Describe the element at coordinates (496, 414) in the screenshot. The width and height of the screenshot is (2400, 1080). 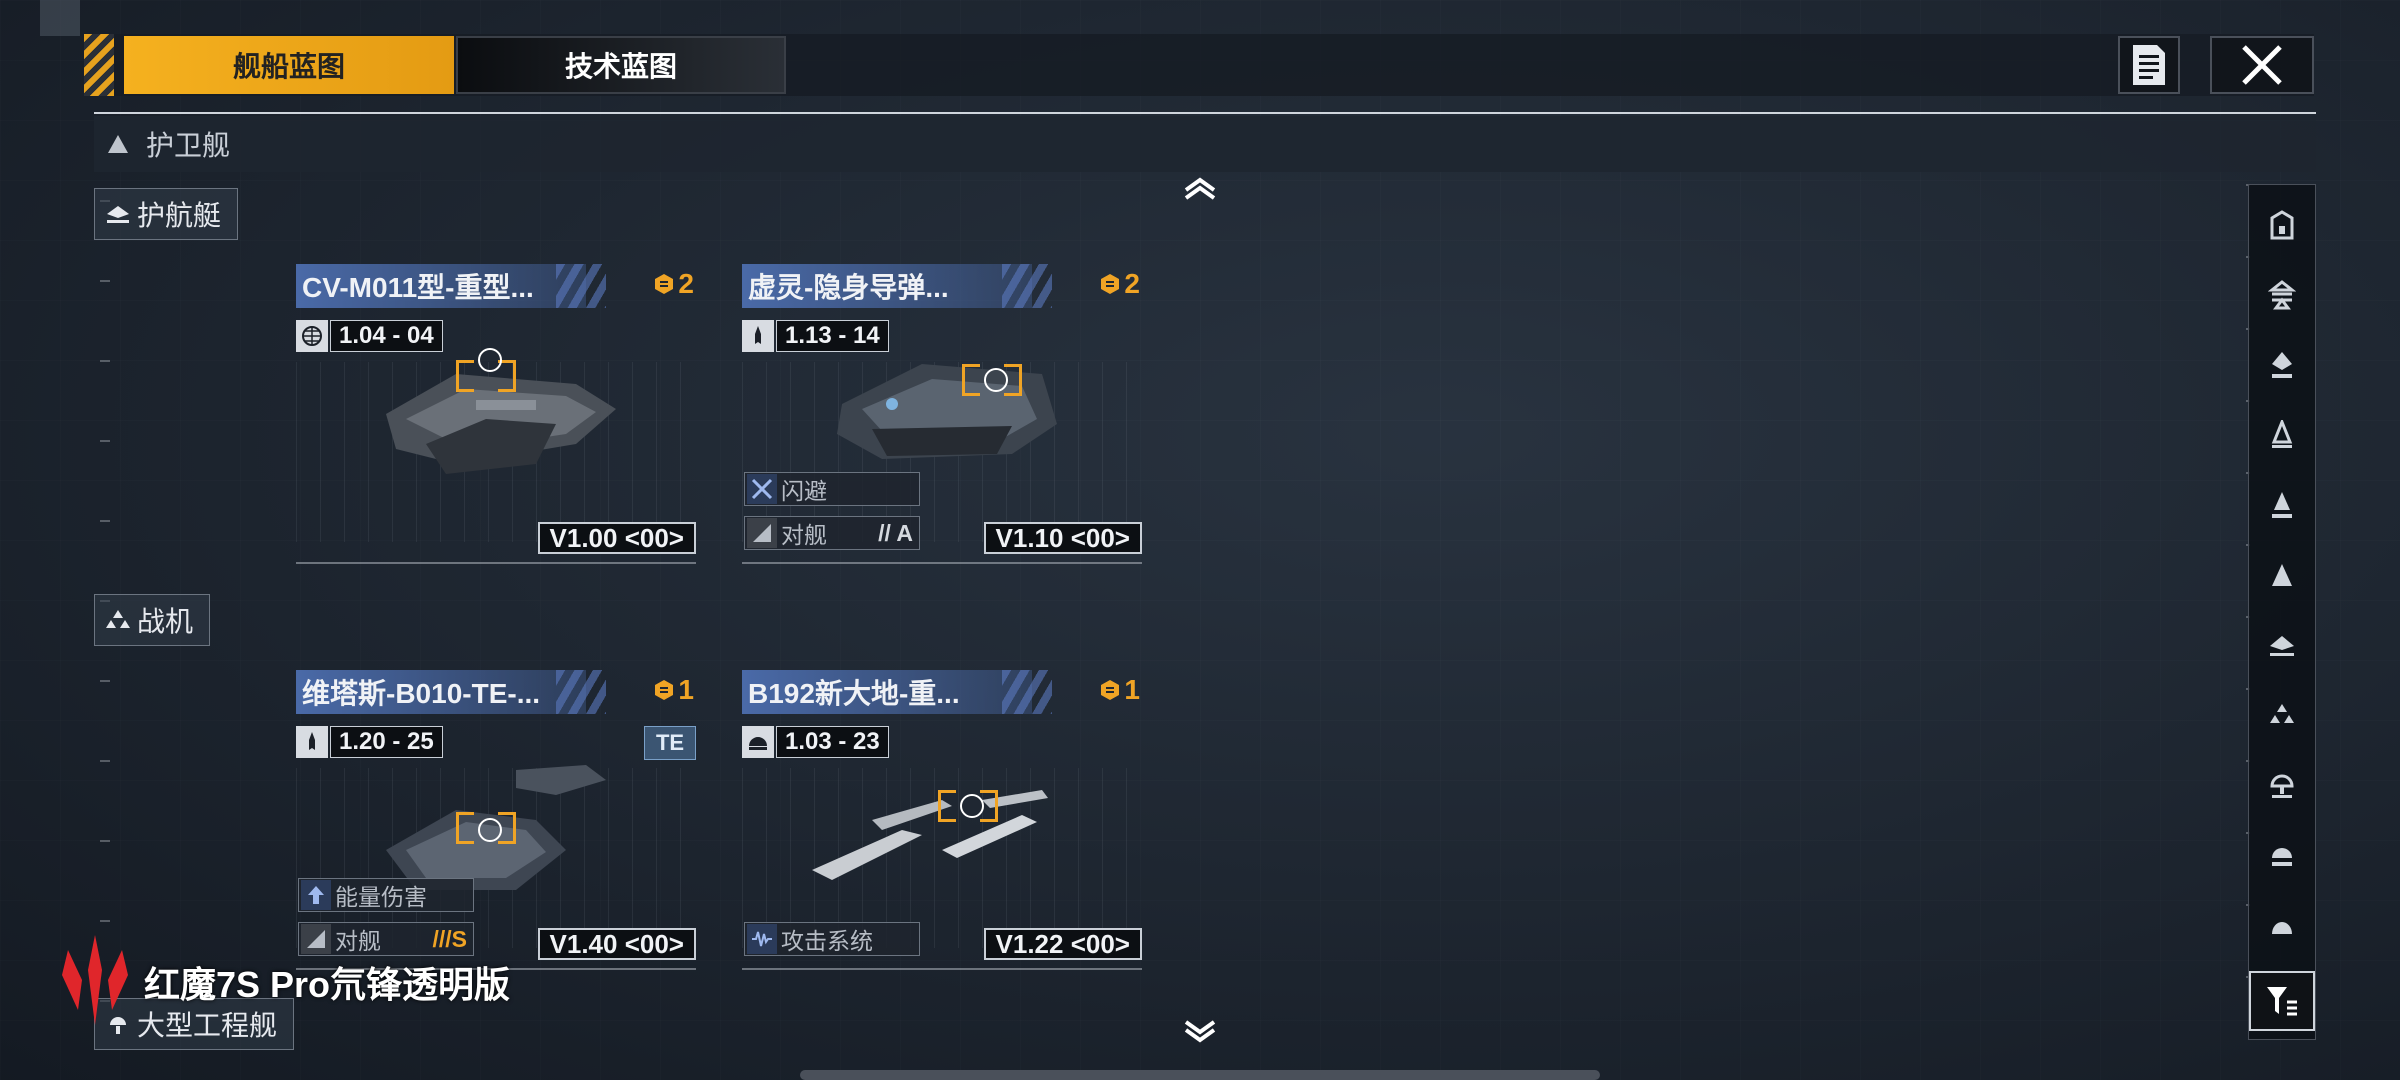
I see `ship-card-cv-m011: CV-M011型-重型... 2 1.04 - 04 V1.00 <00>` at that location.